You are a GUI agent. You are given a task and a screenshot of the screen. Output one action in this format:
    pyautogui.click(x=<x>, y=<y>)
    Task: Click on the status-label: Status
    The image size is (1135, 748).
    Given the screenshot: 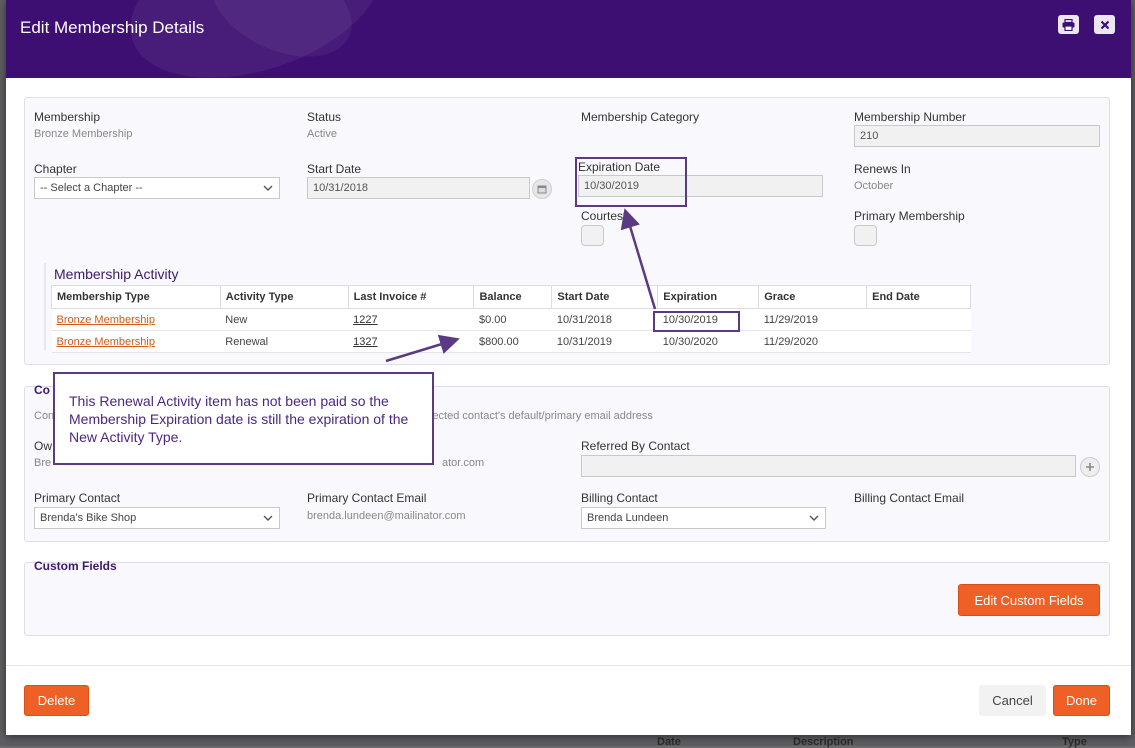 What is the action you would take?
    pyautogui.click(x=324, y=117)
    